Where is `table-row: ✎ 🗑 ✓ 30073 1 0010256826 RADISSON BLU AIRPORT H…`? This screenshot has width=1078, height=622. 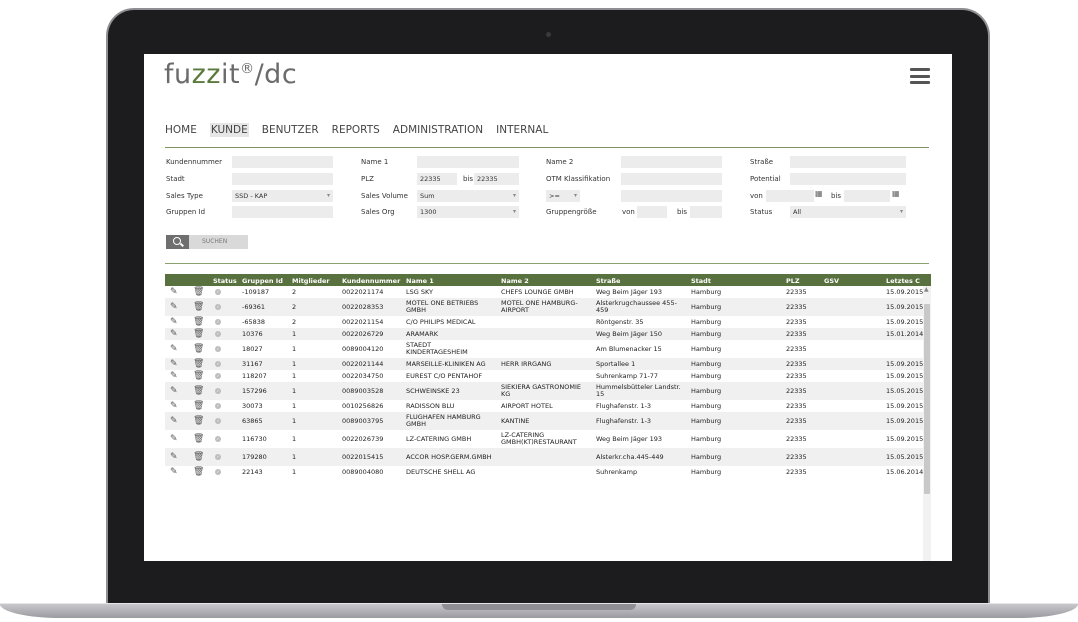 table-row: ✎ 🗑 ✓ 30073 1 0010256826 RADISSON BLU AIRPORT H… is located at coordinates (544, 406).